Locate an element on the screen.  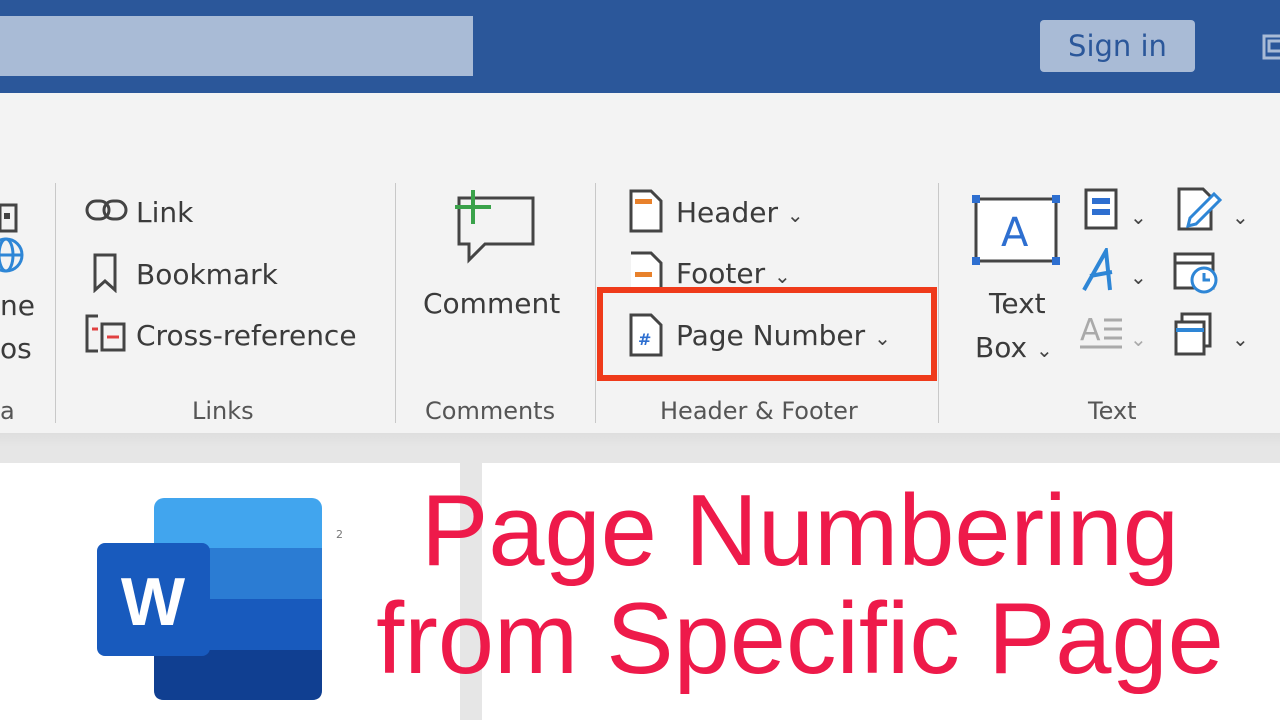
header-footer-group-label: Header & Footer is located at coordinates (759, 411).